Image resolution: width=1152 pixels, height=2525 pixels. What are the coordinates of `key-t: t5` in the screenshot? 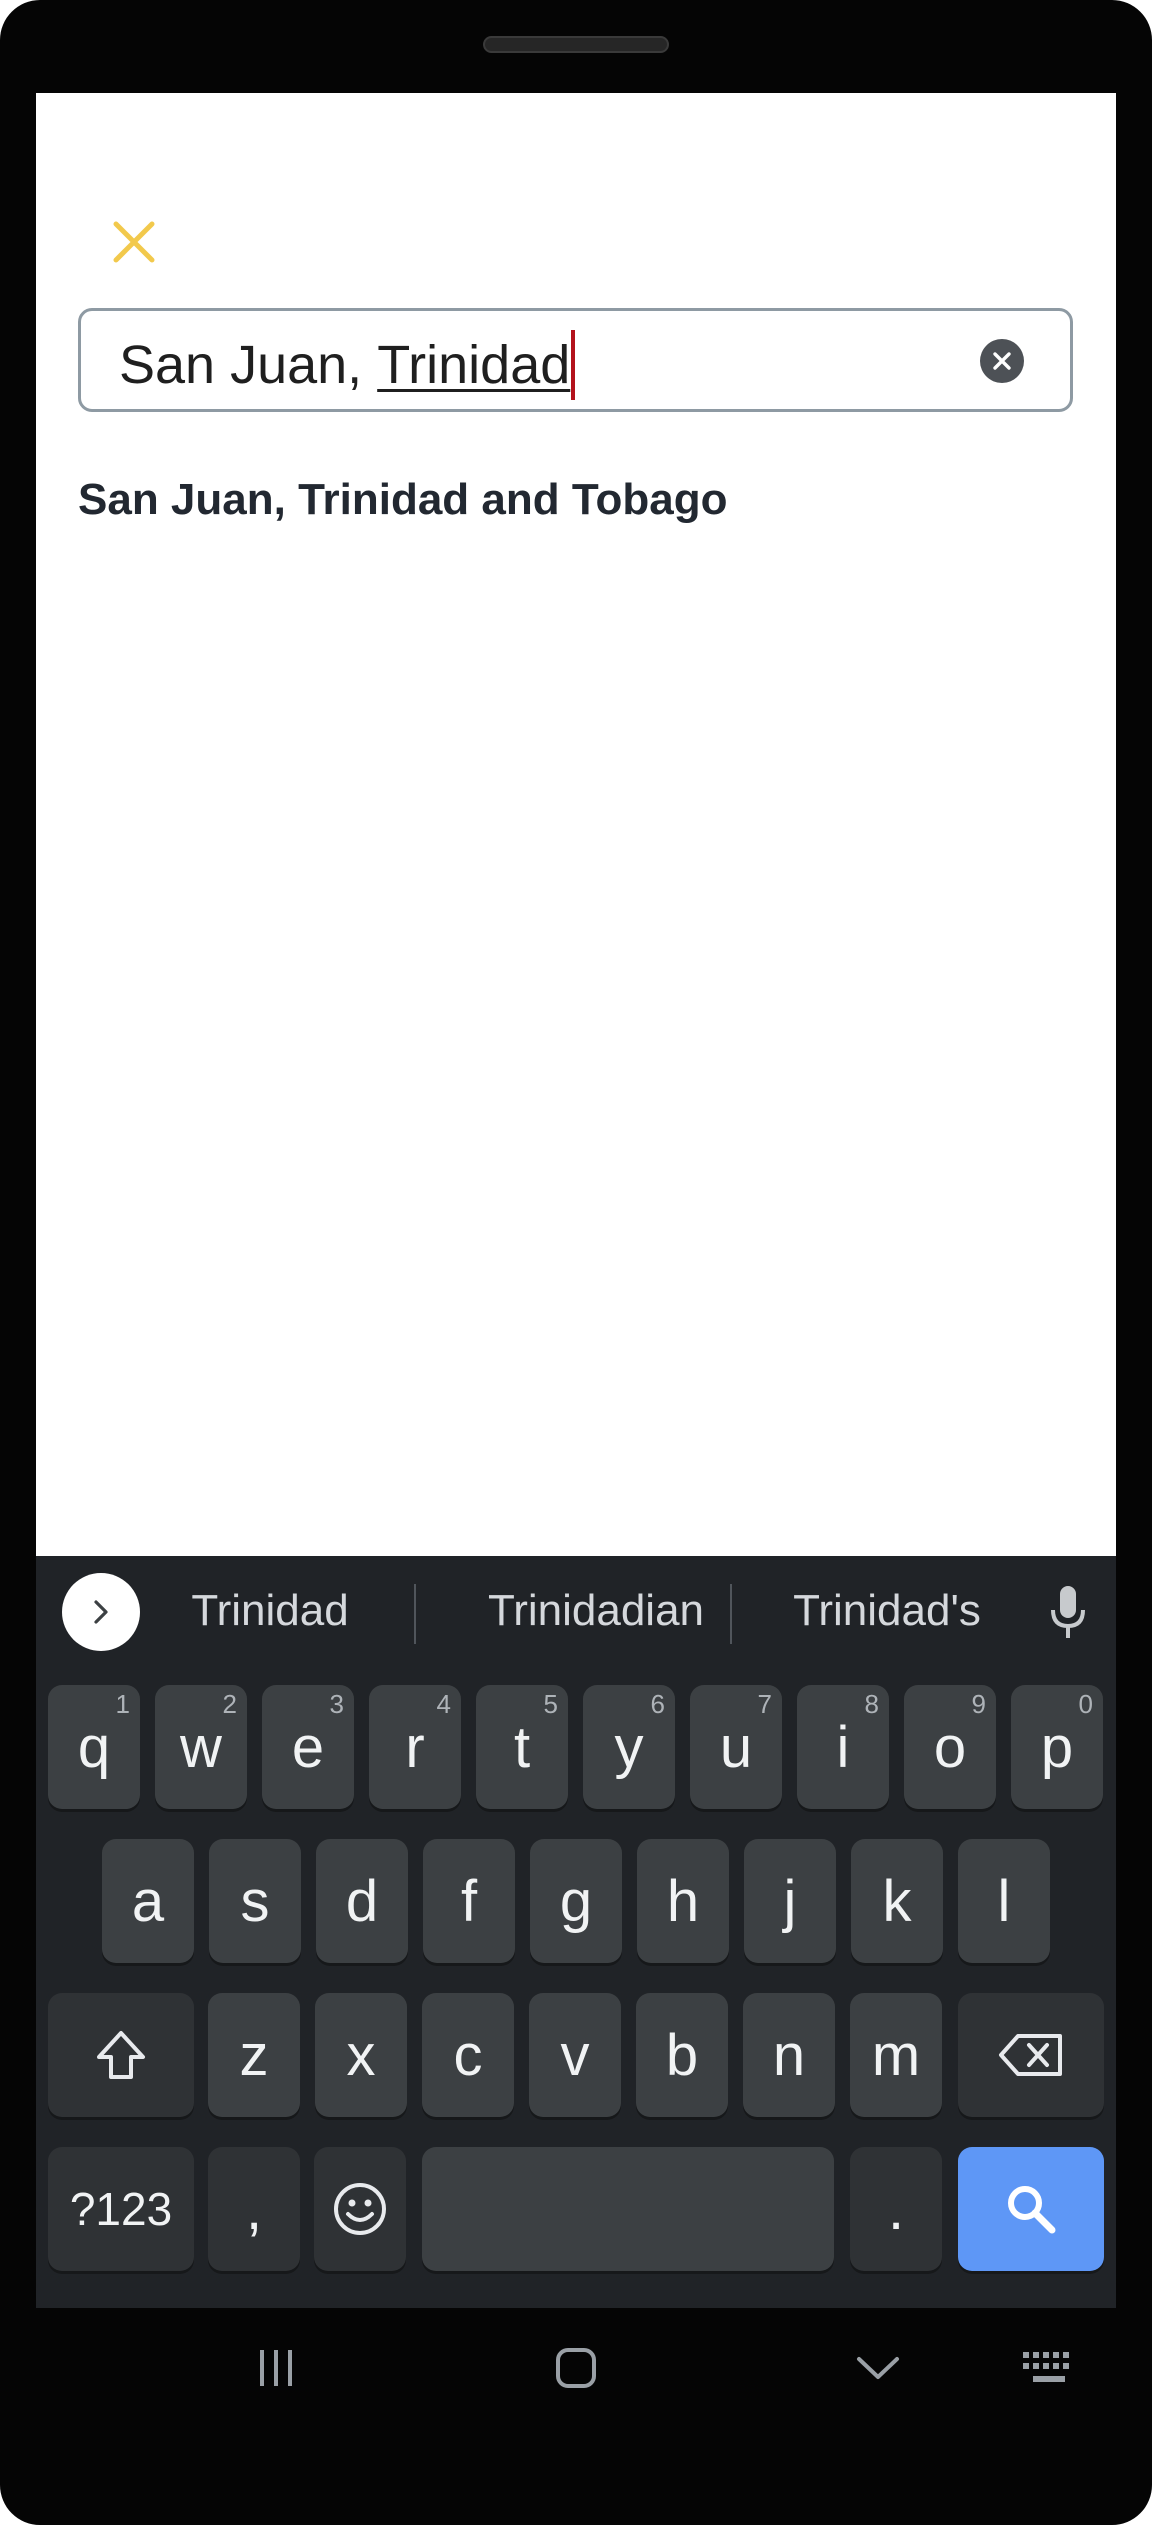 It's located at (522, 1747).